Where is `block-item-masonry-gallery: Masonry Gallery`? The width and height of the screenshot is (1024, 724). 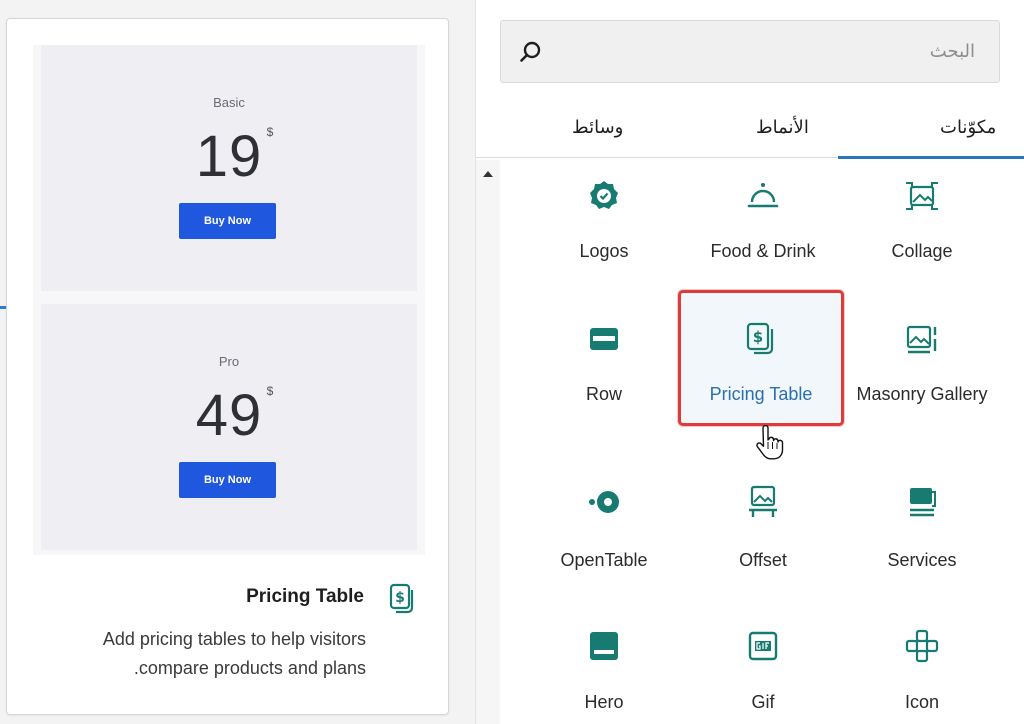
block-item-masonry-gallery: Masonry Gallery is located at coordinates (922, 369).